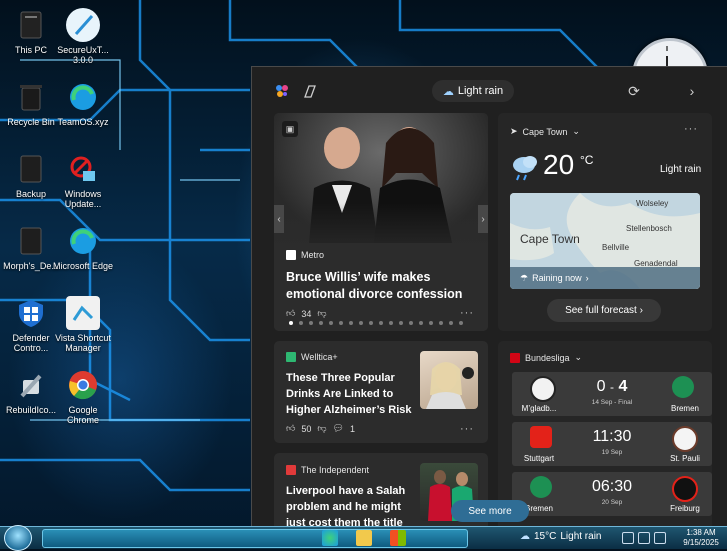 The image size is (727, 551). Describe the element at coordinates (545, 536) in the screenshot. I see `taskbar-weather-temp: 15°C` at that location.